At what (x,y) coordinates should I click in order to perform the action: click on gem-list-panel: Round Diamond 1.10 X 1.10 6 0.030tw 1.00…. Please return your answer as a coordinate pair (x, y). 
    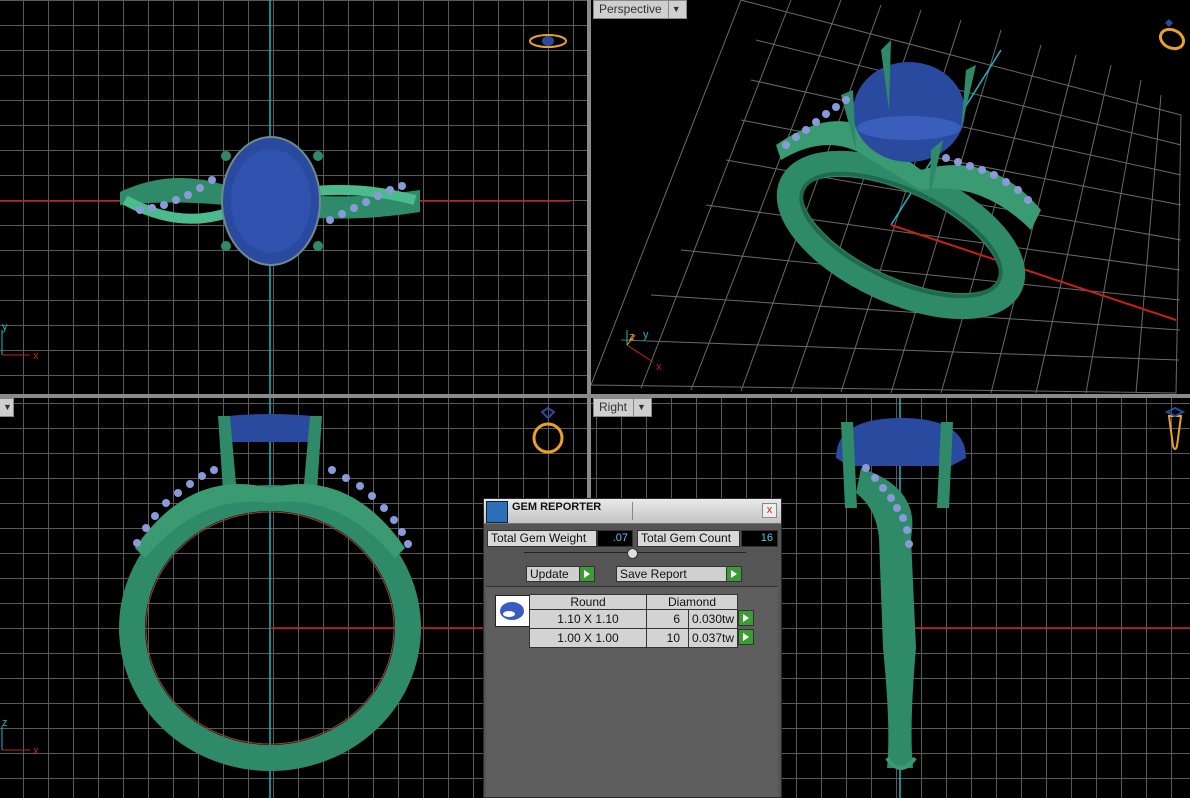
    Looking at the image, I should click on (632, 691).